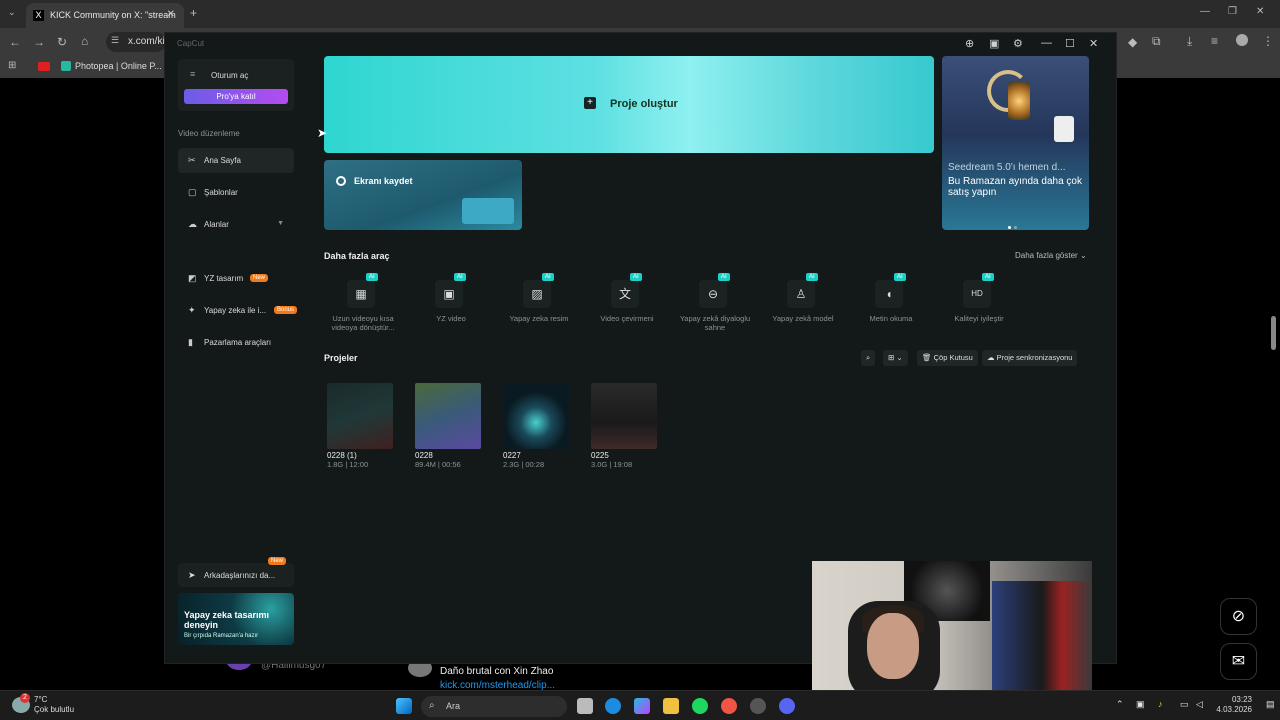 This screenshot has height=720, width=1280. I want to click on project-meta: 2.3G | 00:28, so click(524, 464).